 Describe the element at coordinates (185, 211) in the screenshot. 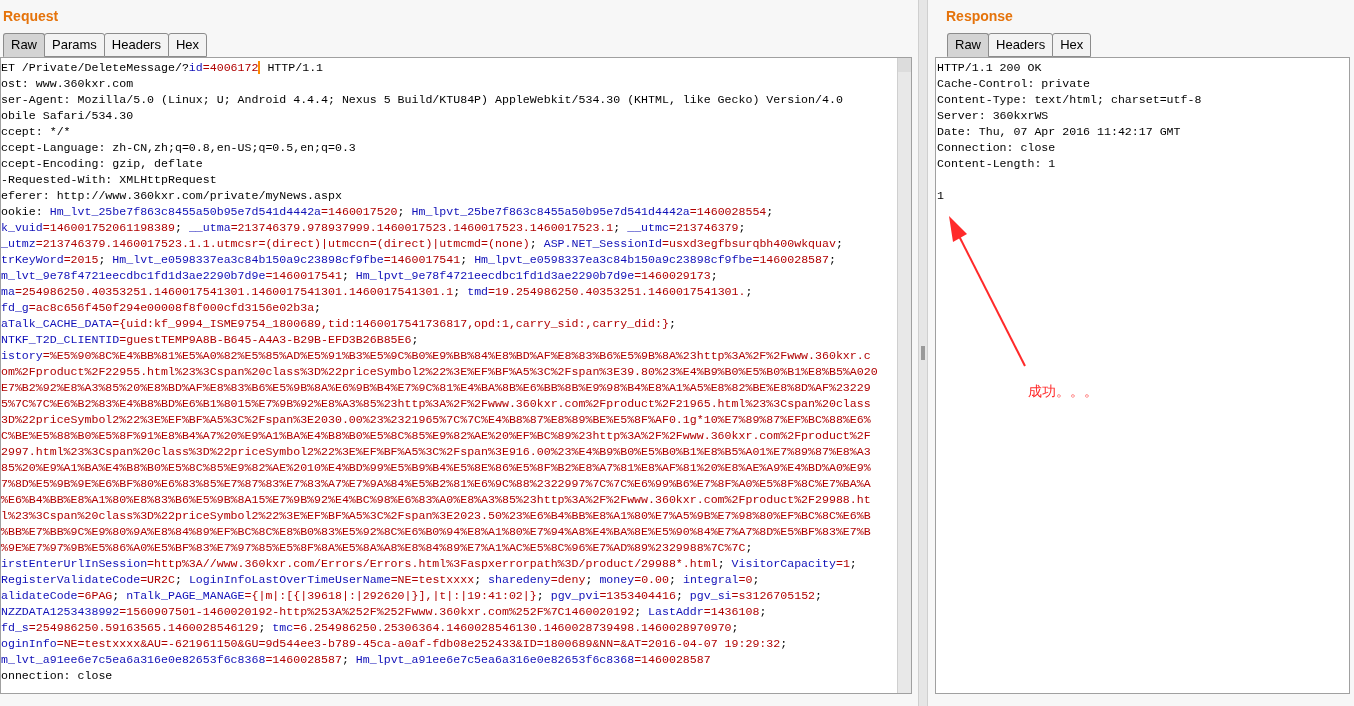

I see `parameter-name: Hm_lvt_25be7f863c8455a50b95e7d541d4442a` at that location.